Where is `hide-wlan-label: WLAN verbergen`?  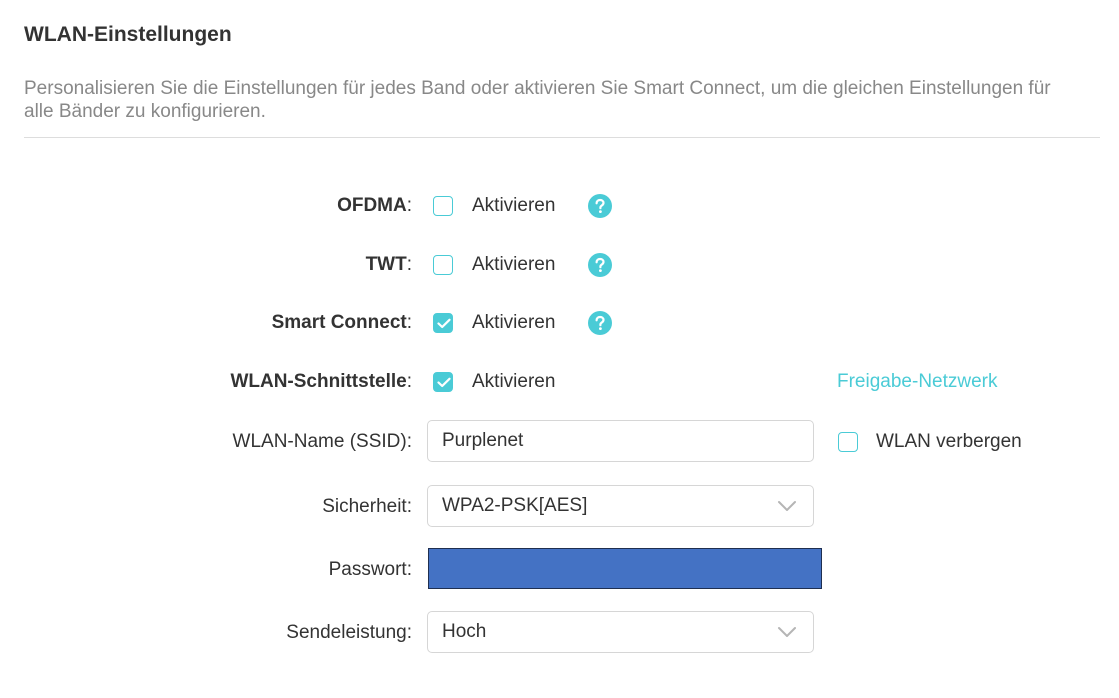 hide-wlan-label: WLAN verbergen is located at coordinates (949, 442).